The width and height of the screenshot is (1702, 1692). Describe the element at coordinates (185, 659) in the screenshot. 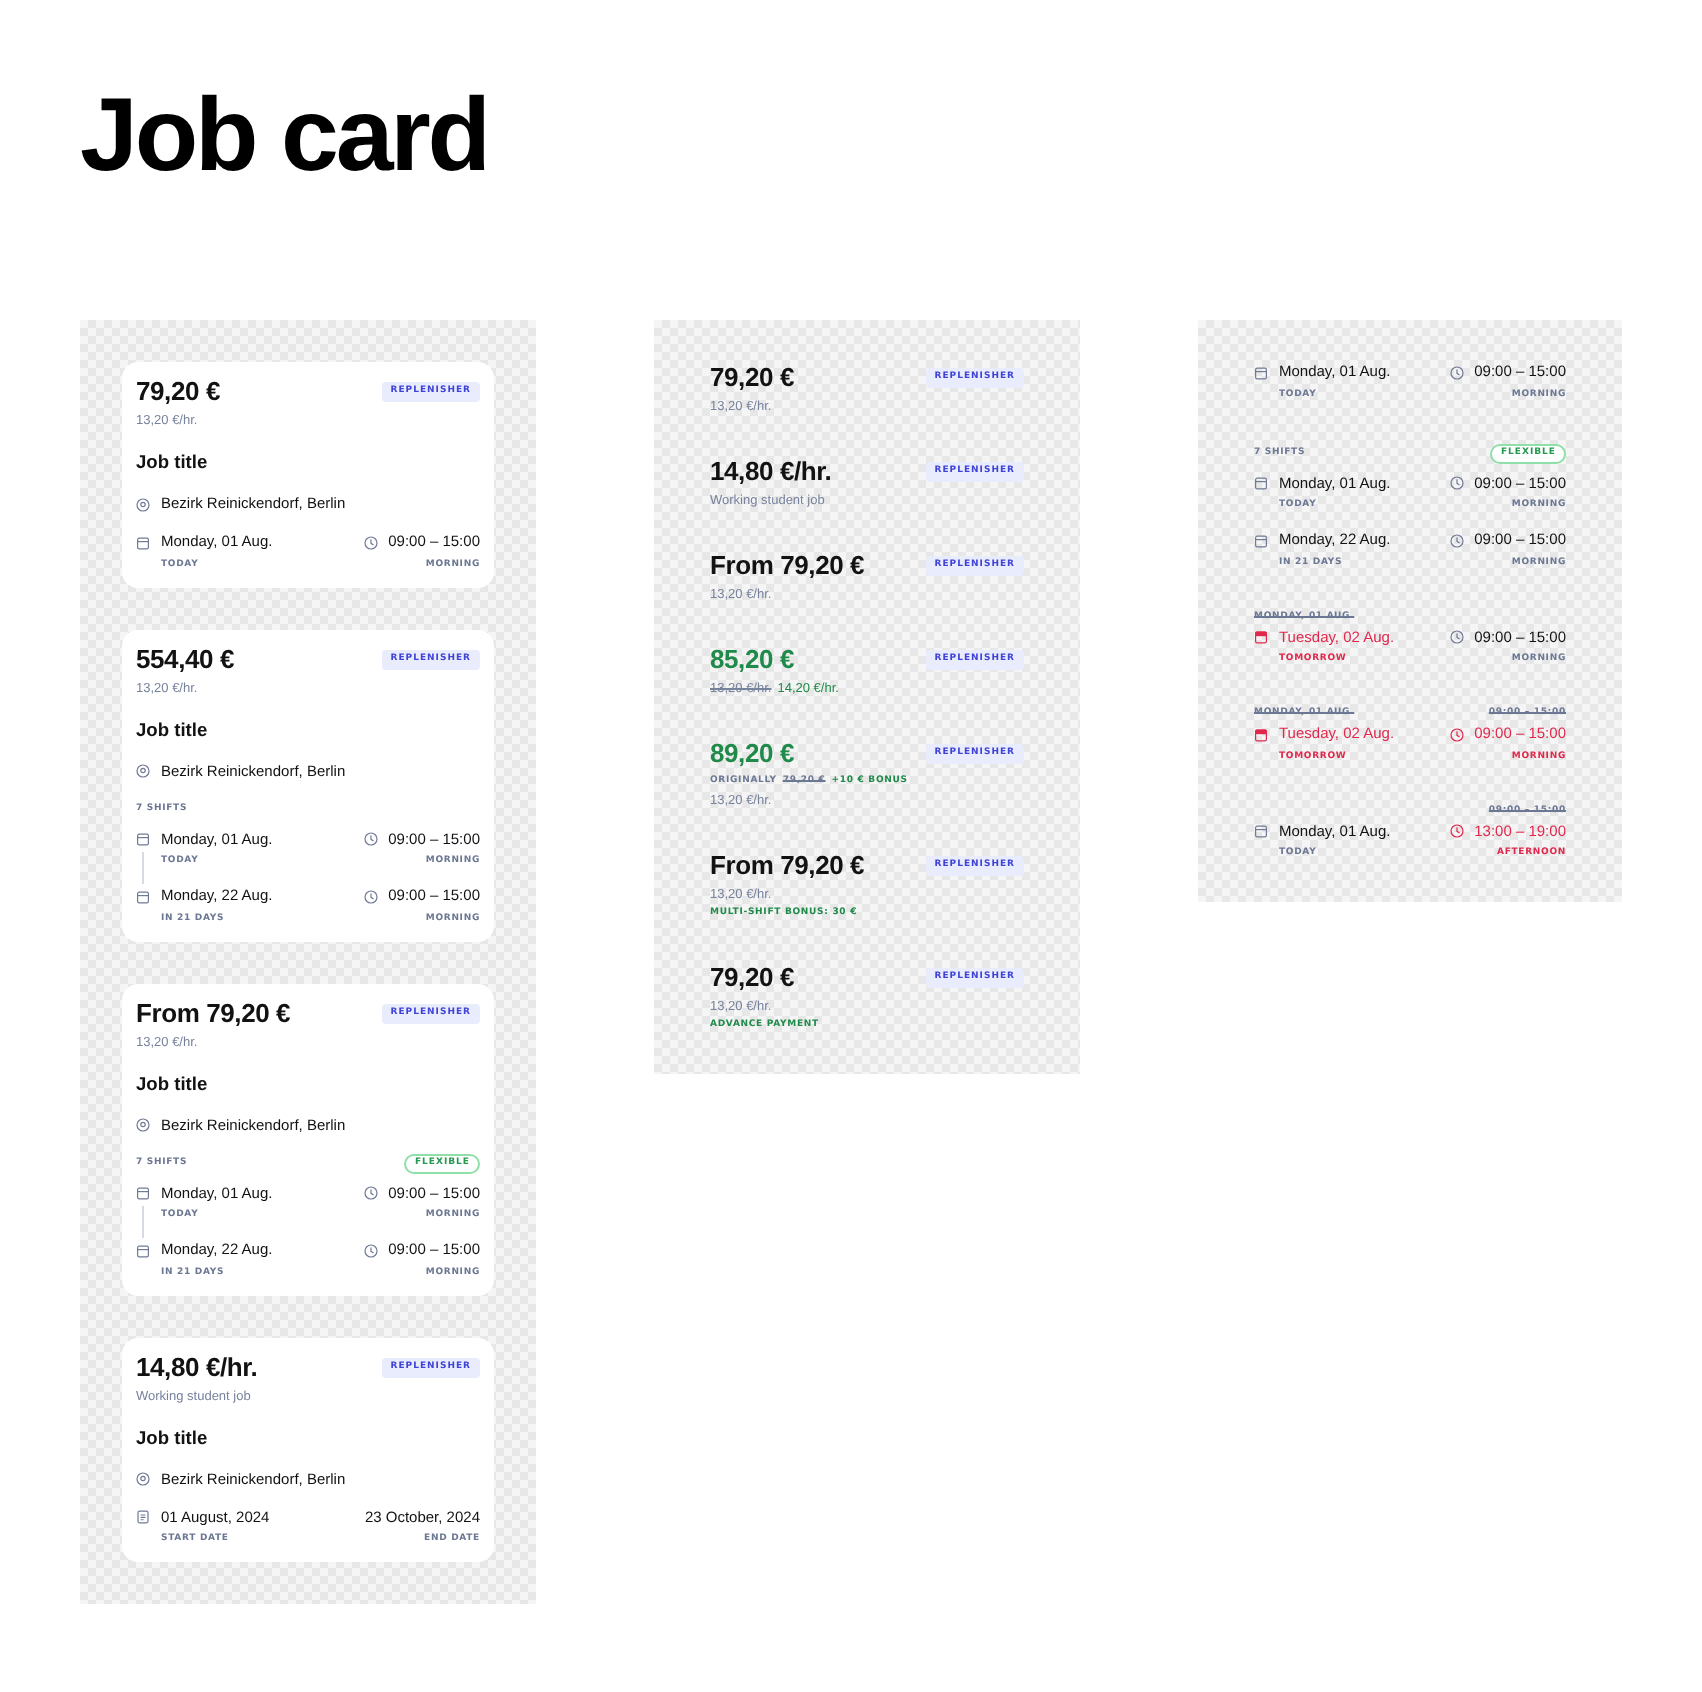

I see `price-amount: 554,40 €` at that location.